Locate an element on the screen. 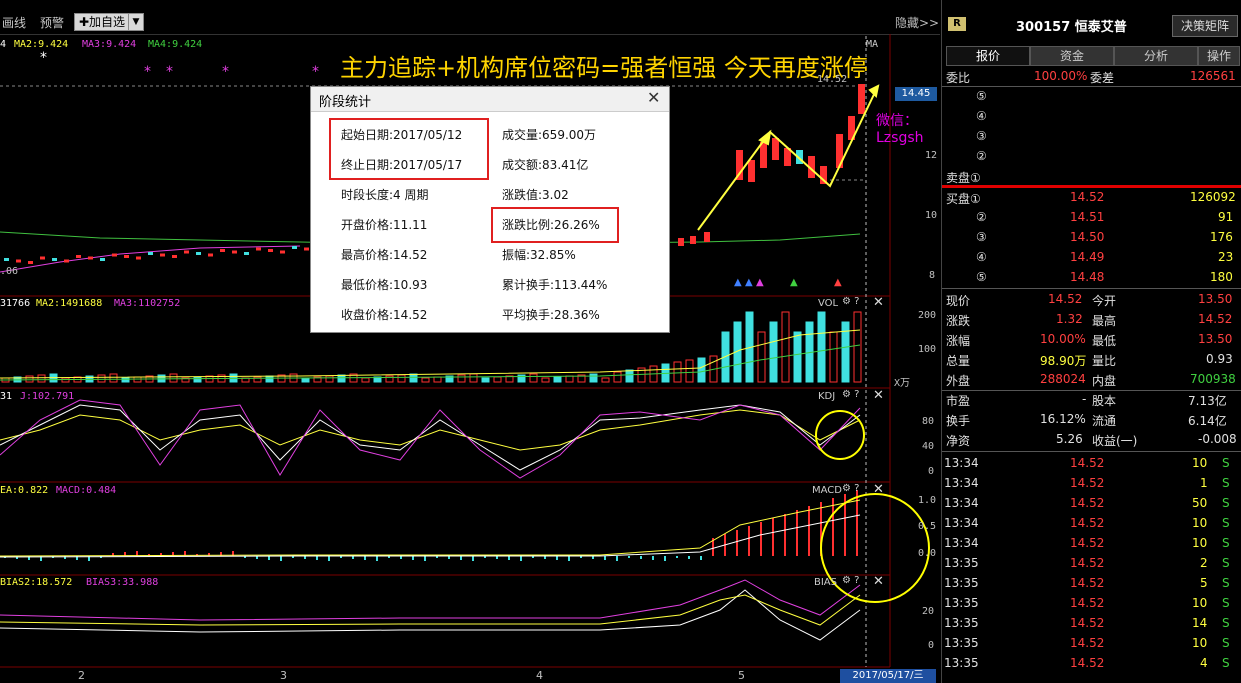  tick-volume: 10 is located at coordinates (1200, 643).